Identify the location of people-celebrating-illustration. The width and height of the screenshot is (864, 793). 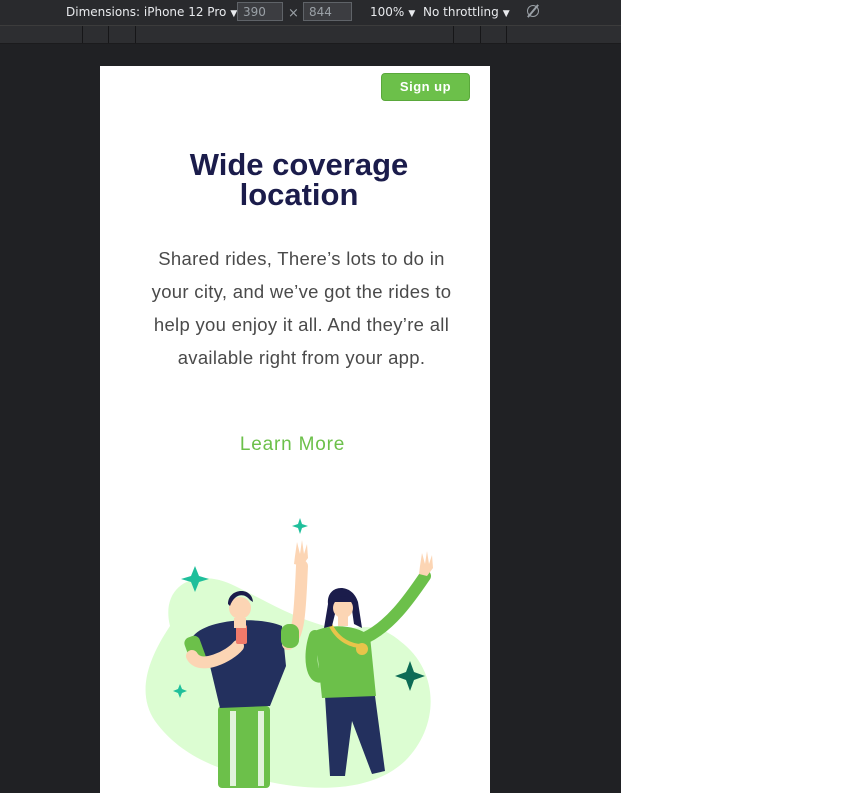
(289, 653).